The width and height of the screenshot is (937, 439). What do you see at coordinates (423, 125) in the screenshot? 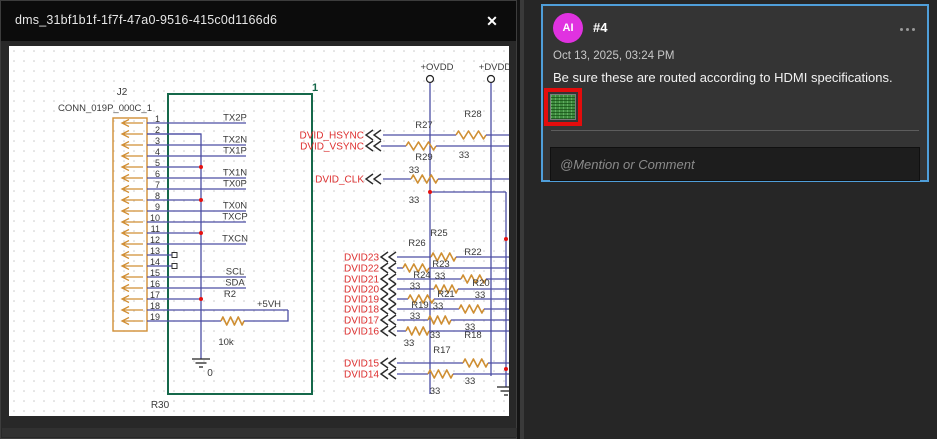
I see `svg-text: R27` at bounding box center [423, 125].